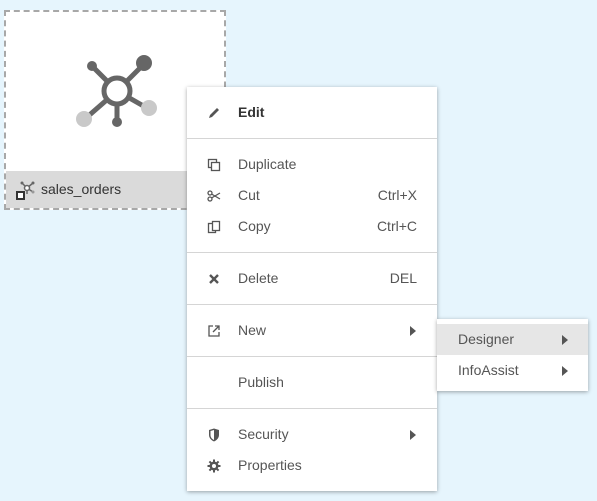  What do you see at coordinates (214, 113) in the screenshot?
I see `pencil-icon` at bounding box center [214, 113].